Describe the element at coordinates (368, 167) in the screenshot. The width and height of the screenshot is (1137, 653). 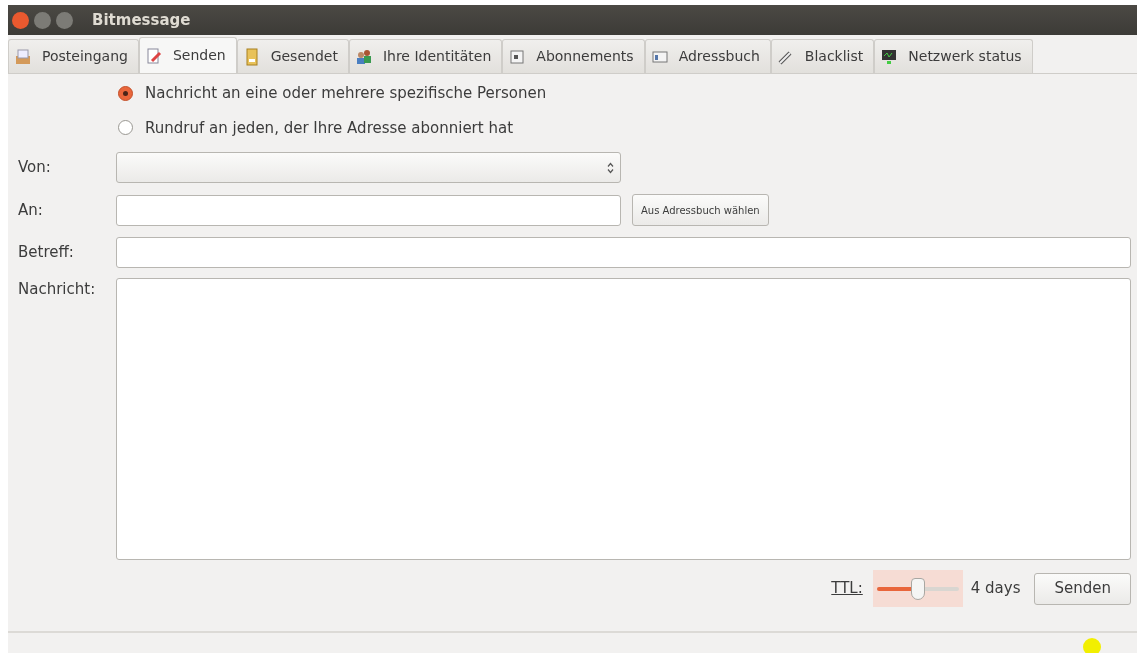
I see `from-dropdown` at that location.